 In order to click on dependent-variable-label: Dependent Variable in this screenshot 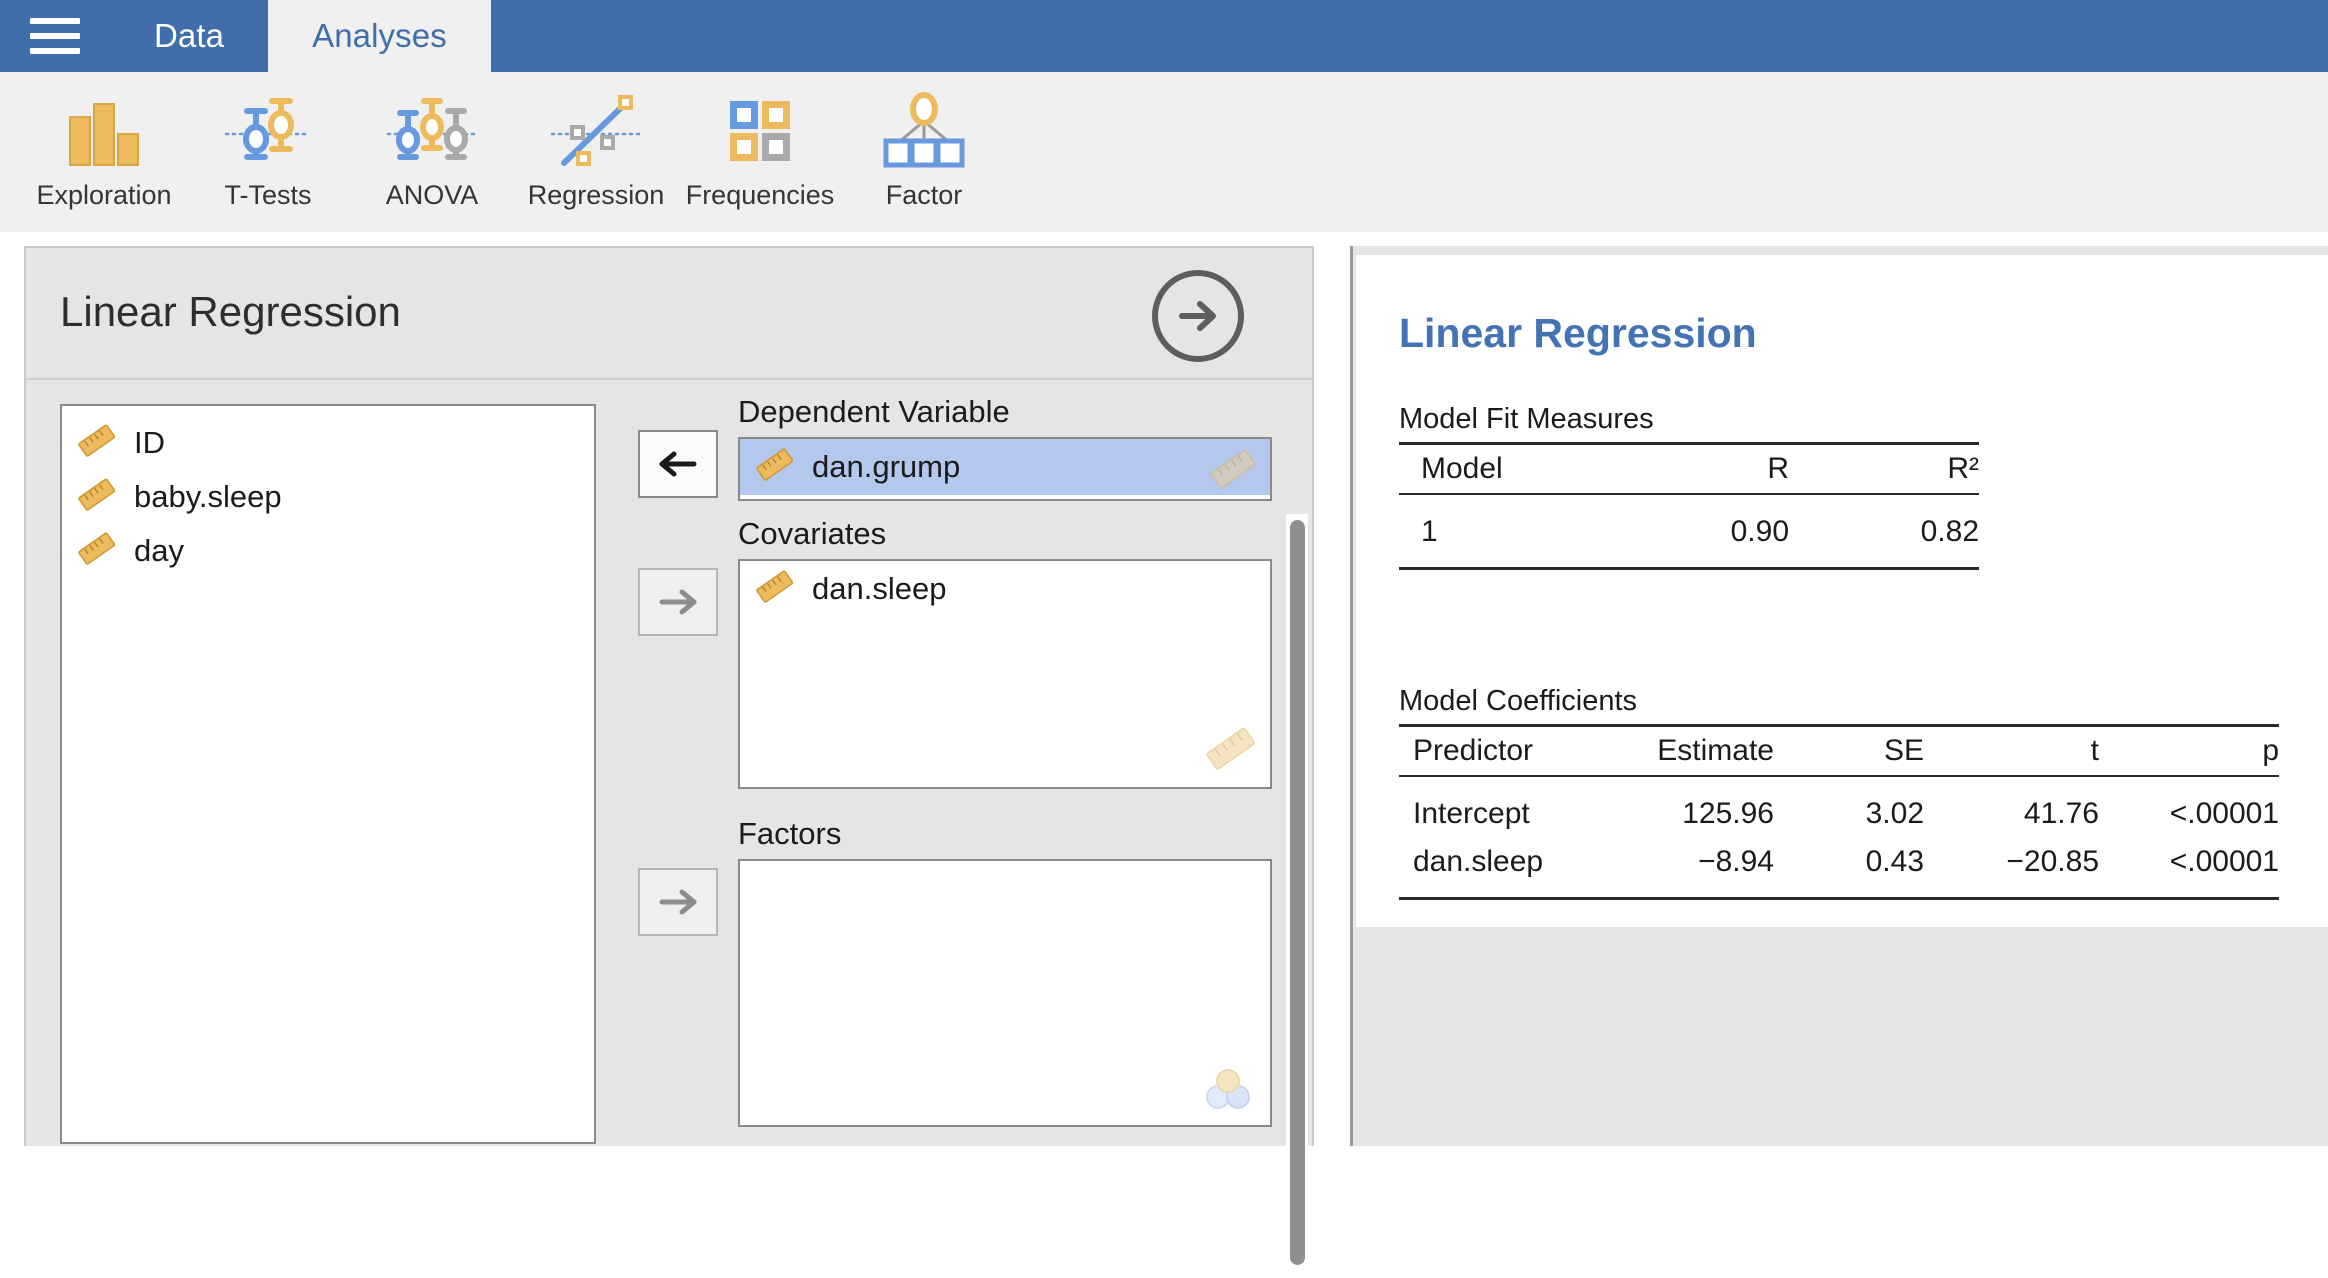, I will do `click(874, 411)`.